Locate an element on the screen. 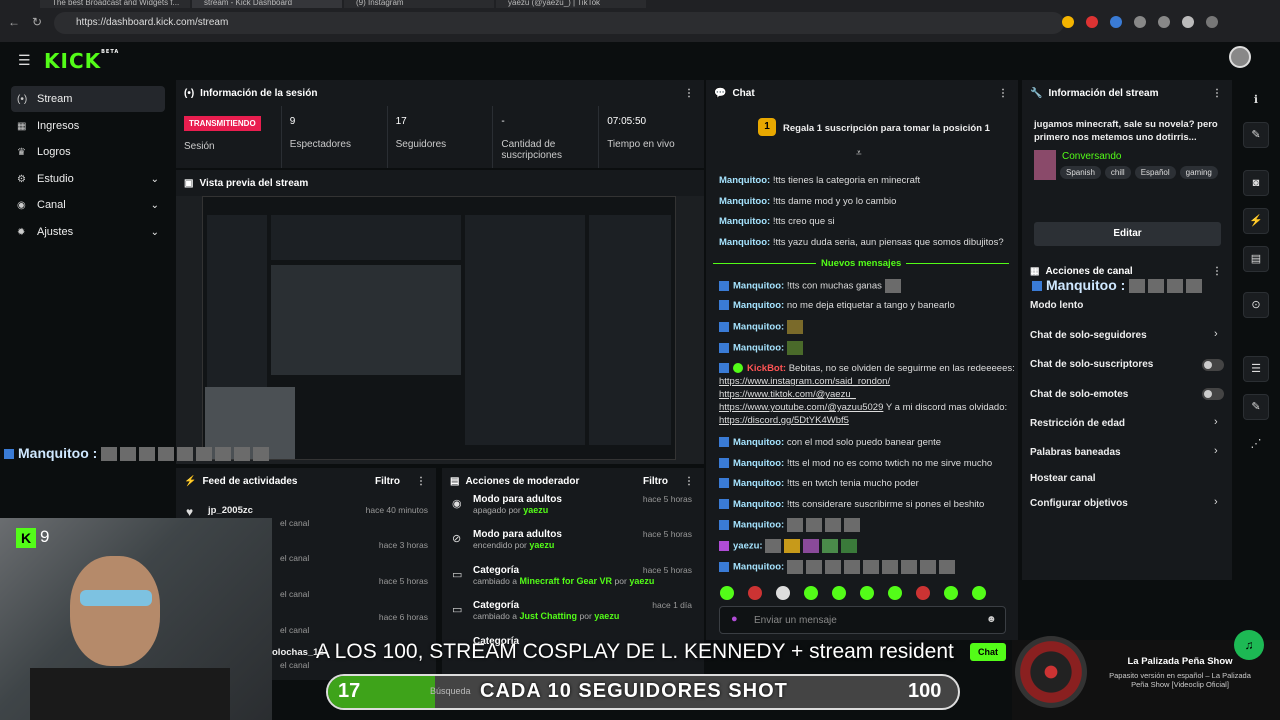  pencil-icon: ✎ is located at coordinates (1256, 135).